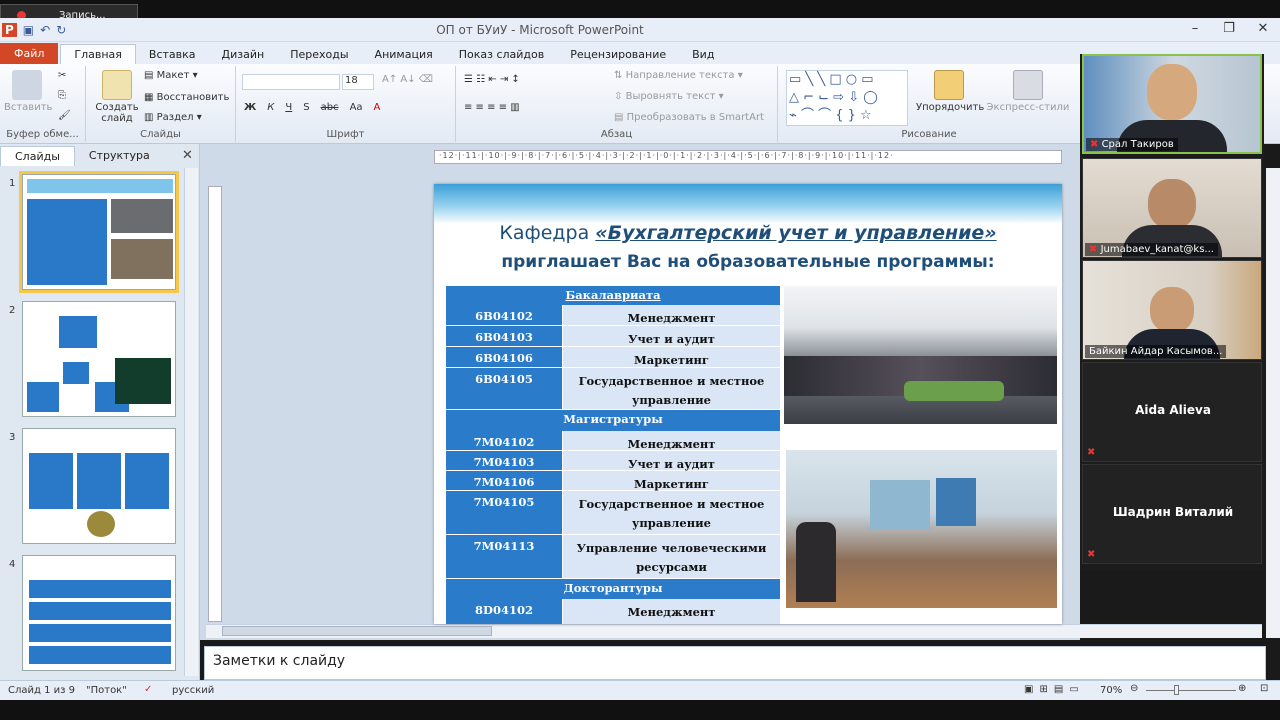  I want to click on tab-review: Рецензирование, so click(618, 54).